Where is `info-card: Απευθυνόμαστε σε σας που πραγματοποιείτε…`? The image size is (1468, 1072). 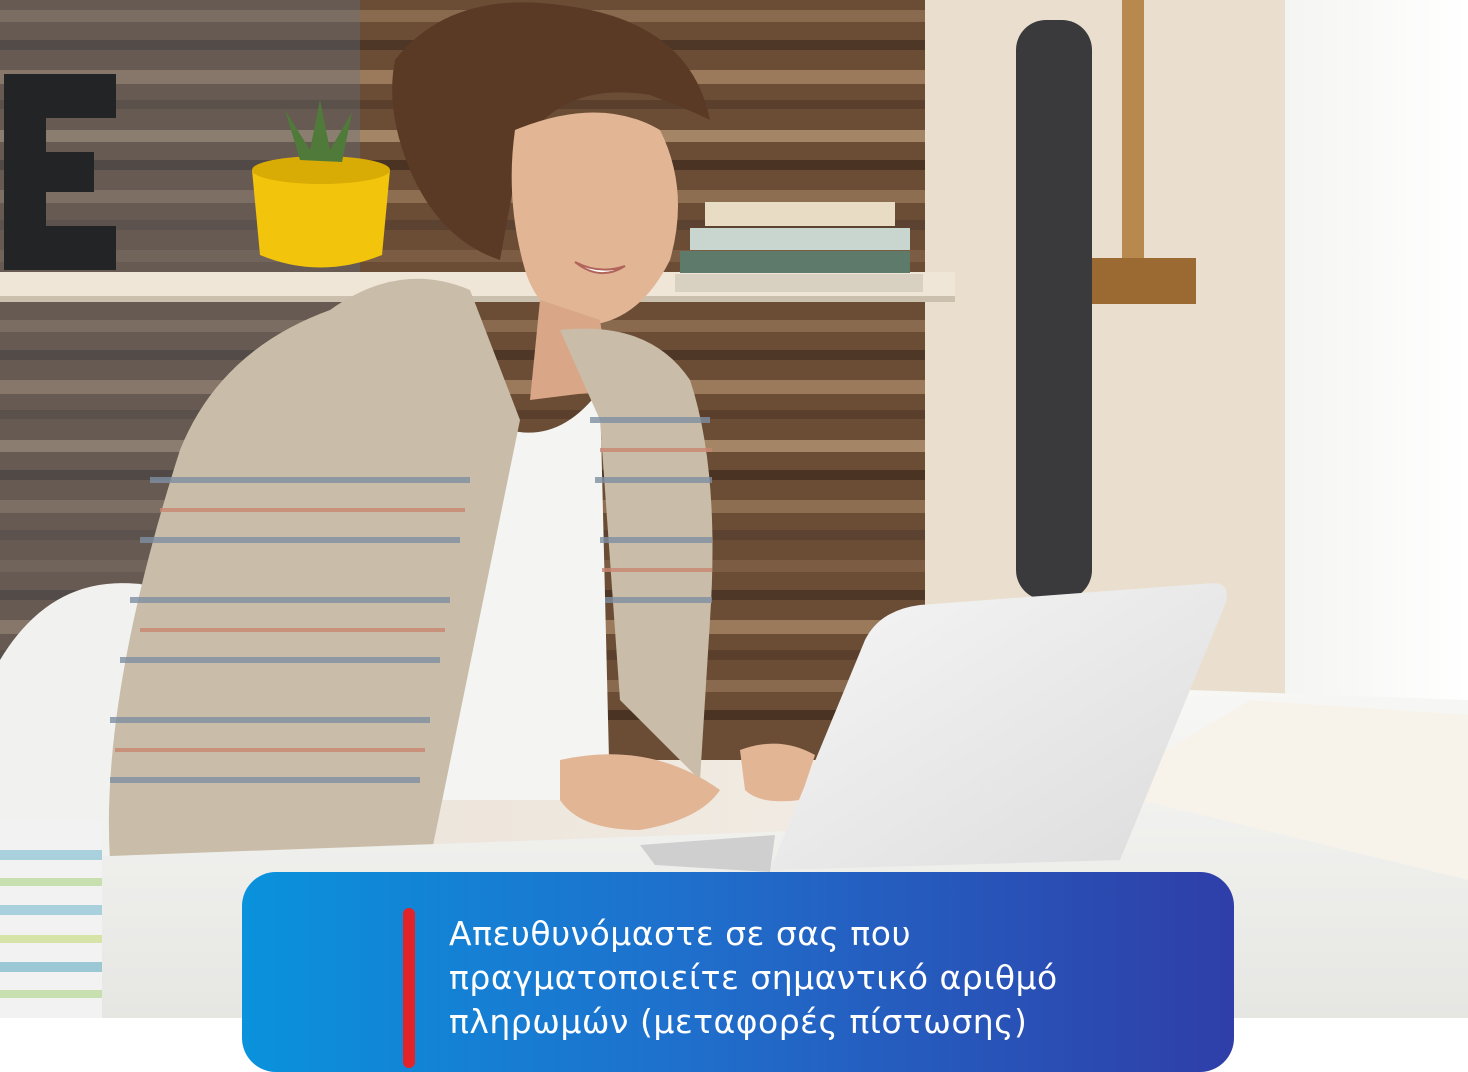 info-card: Απευθυνόμαστε σε σας που πραγματοποιείτε… is located at coordinates (738, 972).